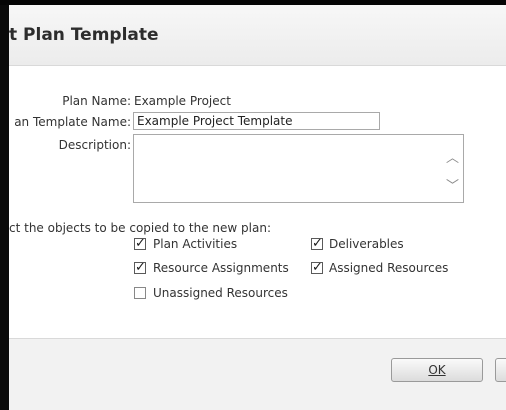  What do you see at coordinates (220, 293) in the screenshot?
I see `unassigned-resources-label: Unassigned Resources` at bounding box center [220, 293].